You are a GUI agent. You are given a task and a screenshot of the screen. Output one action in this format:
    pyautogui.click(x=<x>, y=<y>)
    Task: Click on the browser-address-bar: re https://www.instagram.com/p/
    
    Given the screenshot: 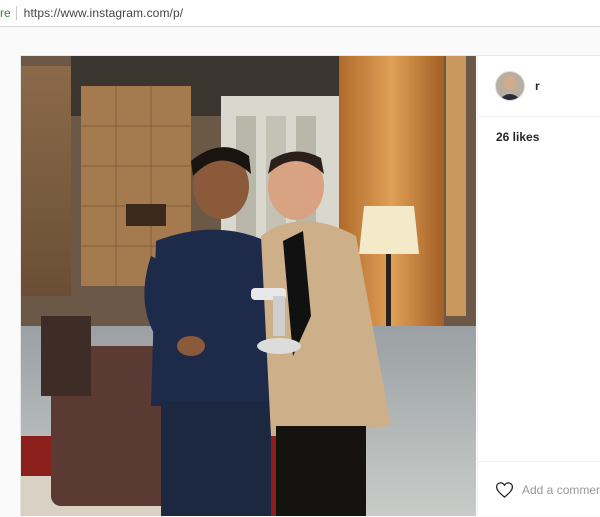 What is the action you would take?
    pyautogui.click(x=300, y=13)
    